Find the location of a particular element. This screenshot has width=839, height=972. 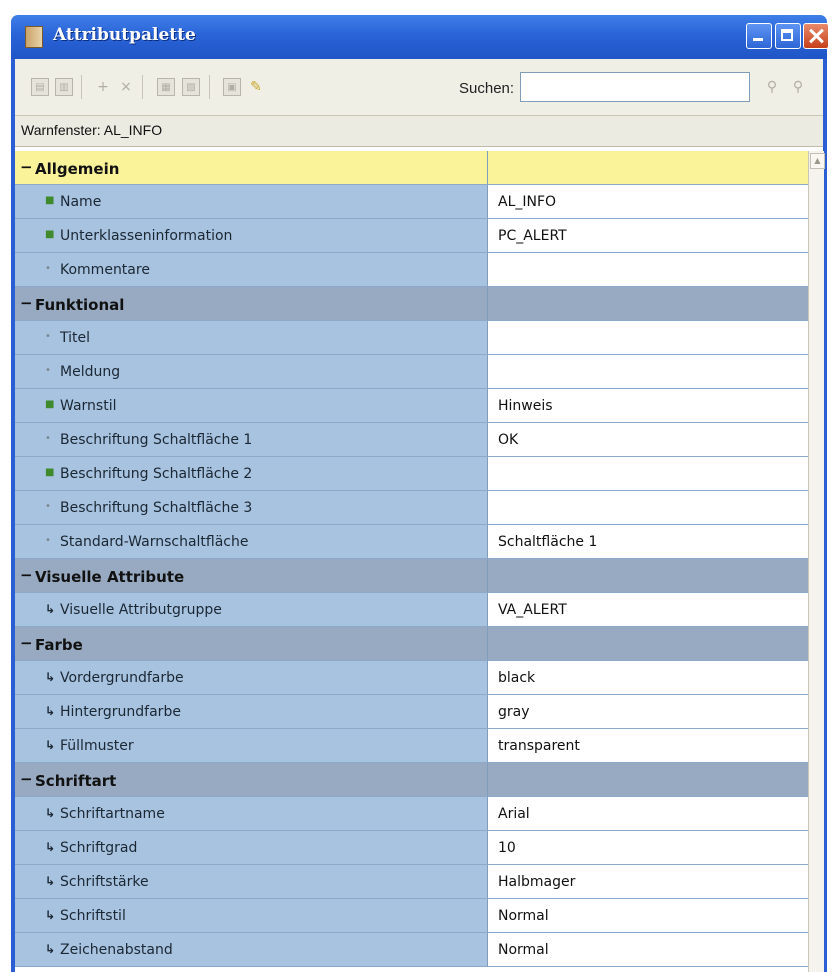

property-group-row: − Allgemein is located at coordinates (411, 168).